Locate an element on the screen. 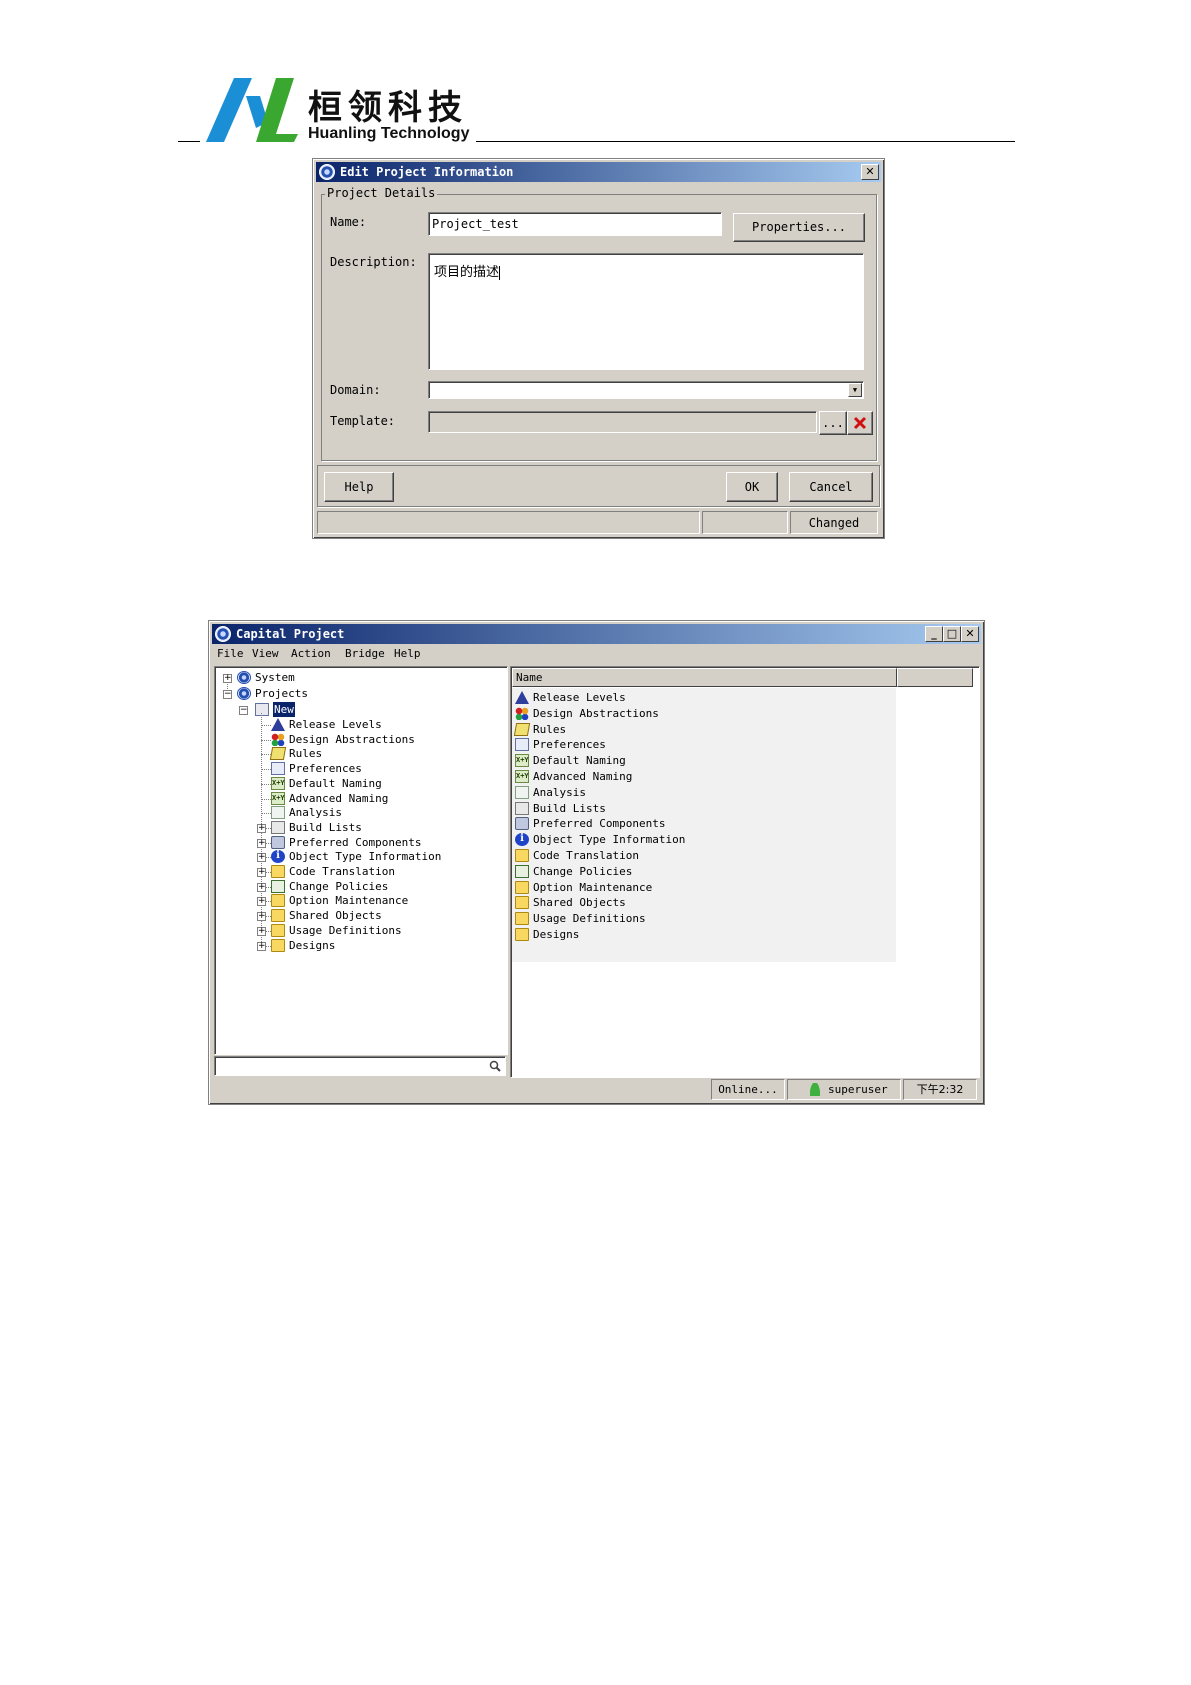 The height and width of the screenshot is (1685, 1191). list-item-label: Shared Objects is located at coordinates (579, 902).